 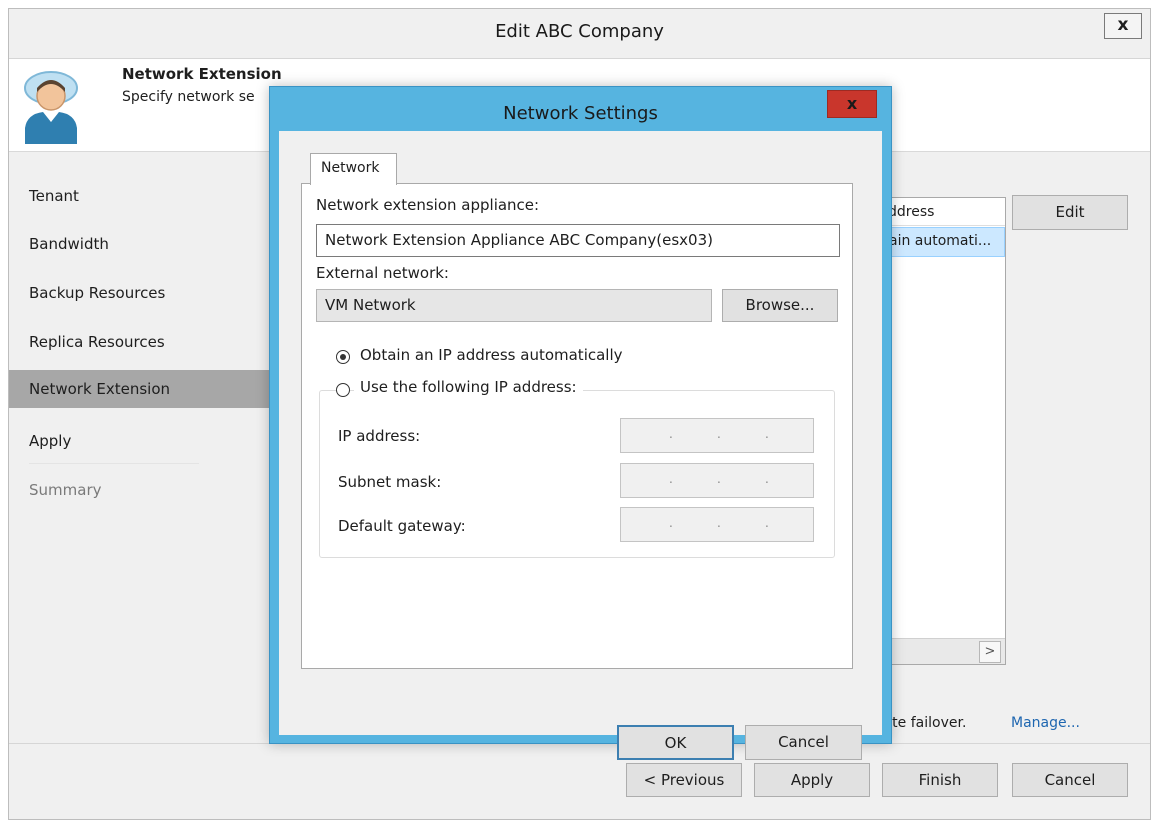 What do you see at coordinates (491, 355) in the screenshot?
I see `radio-auto-label: Obtain an IP address automatically` at bounding box center [491, 355].